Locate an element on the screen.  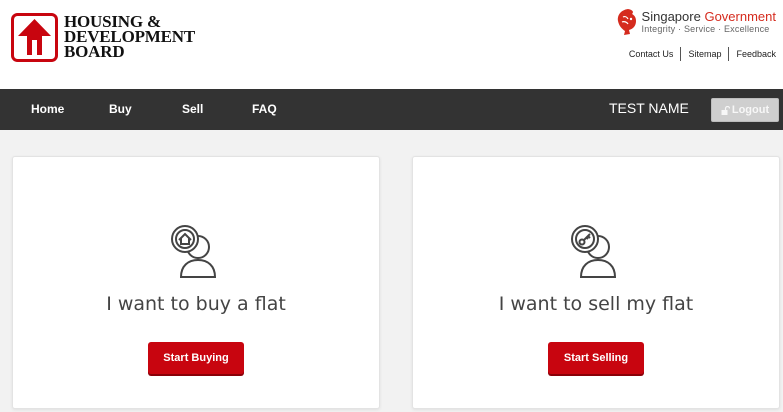
user-name: TEST NAME is located at coordinates (649, 108).